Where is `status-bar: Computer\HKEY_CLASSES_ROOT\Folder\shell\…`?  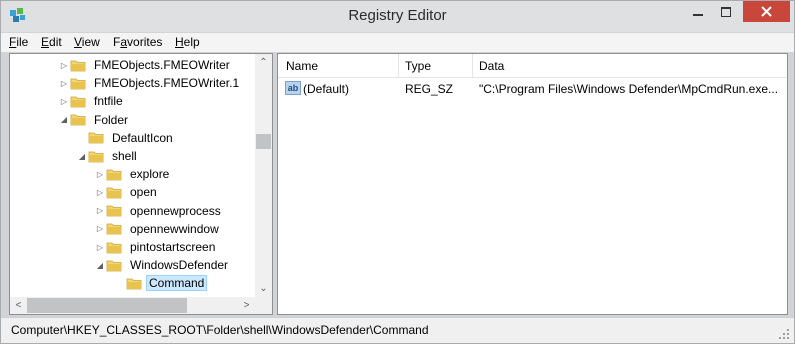 status-bar: Computer\HKEY_CLASSES_ROOT\Folder\shell\… is located at coordinates (397, 330).